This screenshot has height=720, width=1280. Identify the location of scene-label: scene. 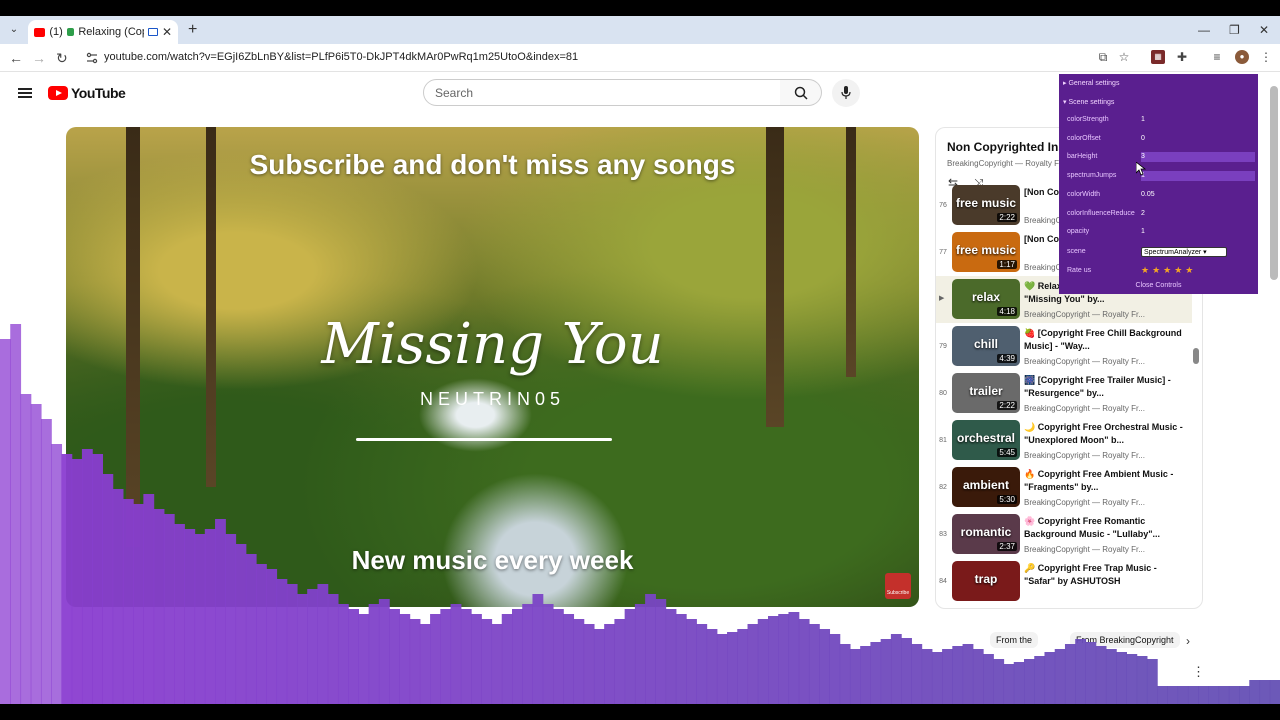
(1076, 251).